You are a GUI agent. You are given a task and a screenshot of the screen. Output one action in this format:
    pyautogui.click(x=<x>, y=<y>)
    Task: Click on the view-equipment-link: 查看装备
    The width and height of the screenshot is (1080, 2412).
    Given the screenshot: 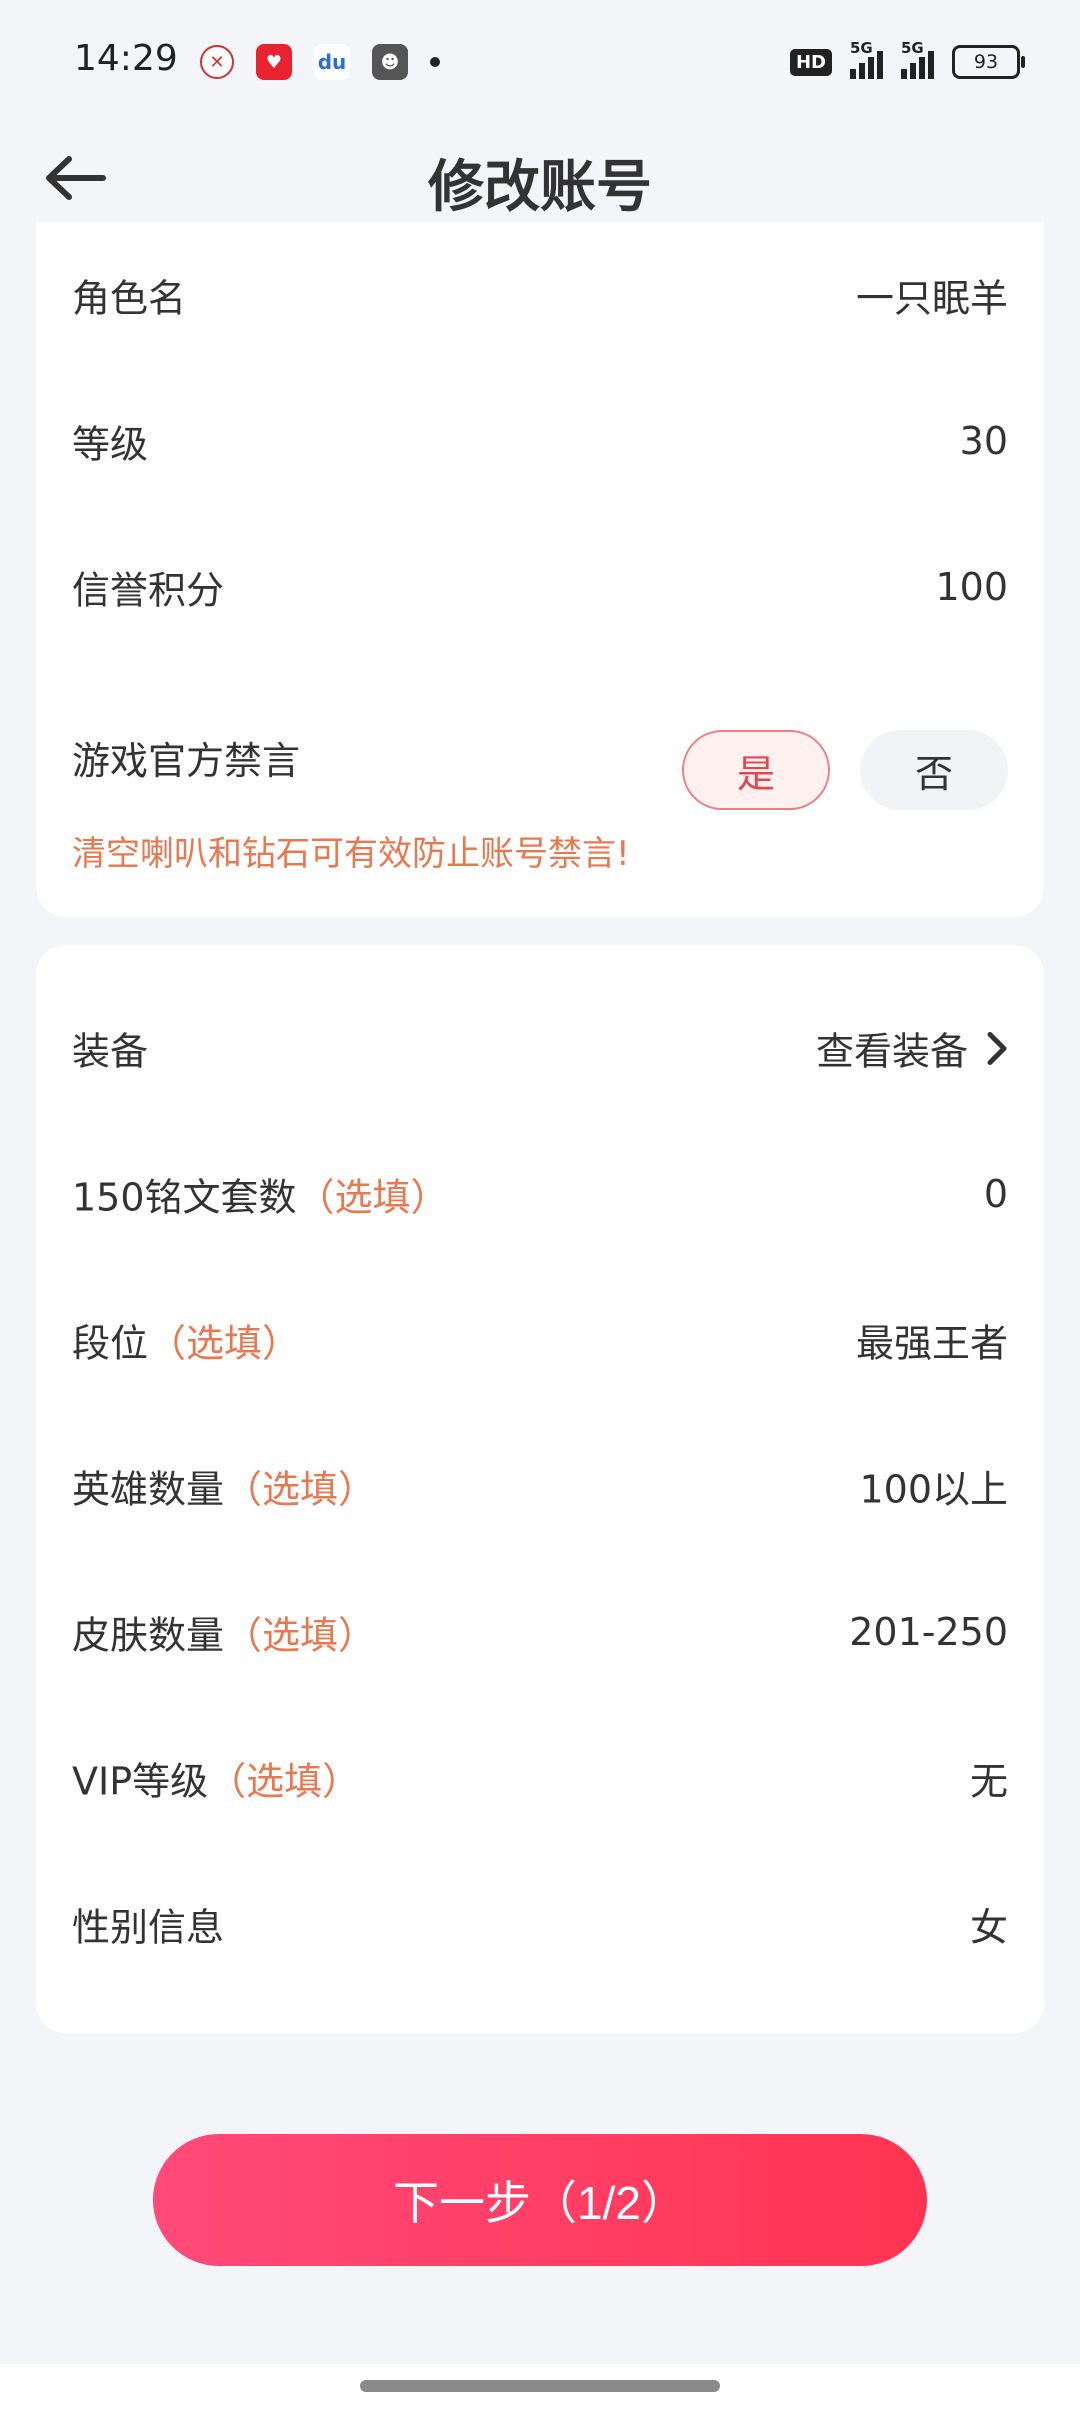 What is the action you would take?
    pyautogui.click(x=912, y=1048)
    